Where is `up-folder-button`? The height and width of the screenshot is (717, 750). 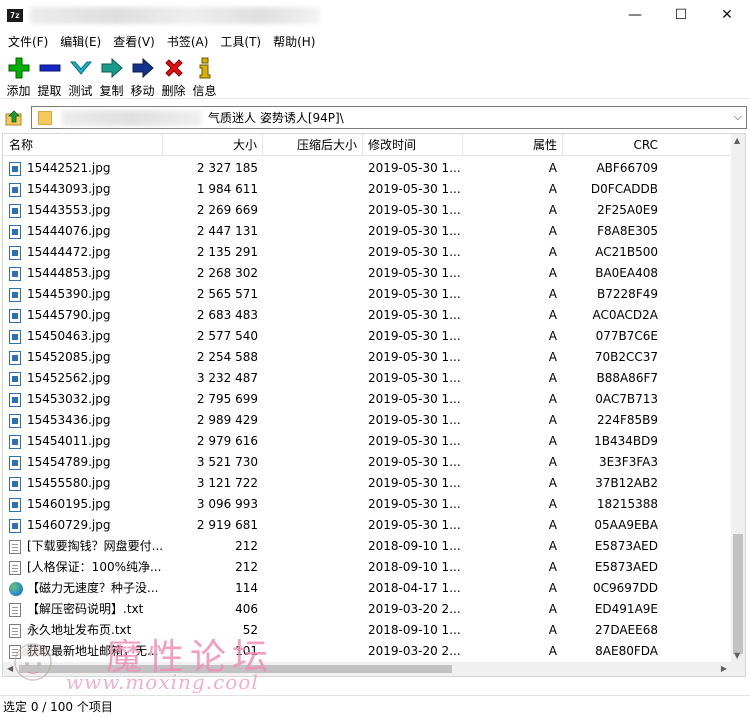 up-folder-button is located at coordinates (14, 117).